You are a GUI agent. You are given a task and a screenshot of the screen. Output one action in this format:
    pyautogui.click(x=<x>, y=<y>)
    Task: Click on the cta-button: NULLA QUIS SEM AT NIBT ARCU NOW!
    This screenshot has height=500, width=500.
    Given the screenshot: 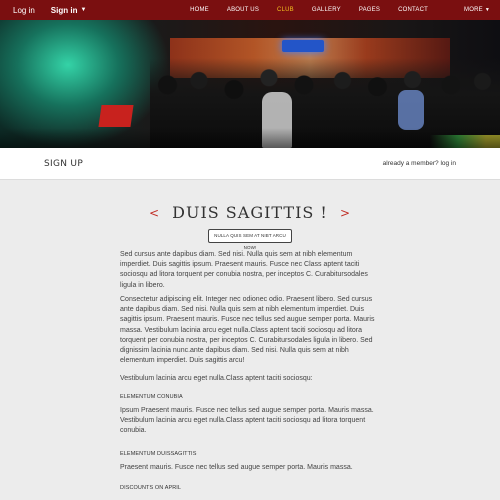 What is the action you would take?
    pyautogui.click(x=250, y=239)
    